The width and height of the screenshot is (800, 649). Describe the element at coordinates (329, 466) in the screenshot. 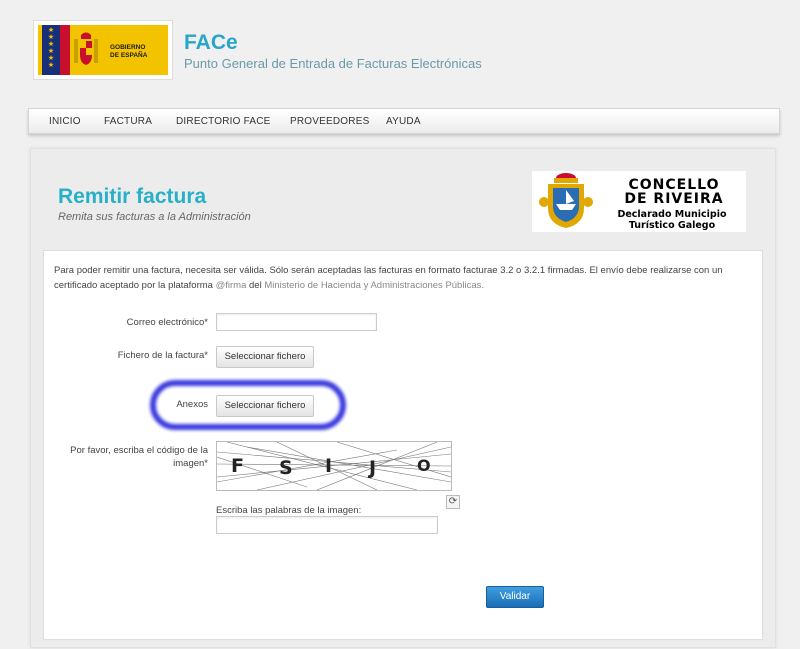

I see `captcha-char: I` at that location.